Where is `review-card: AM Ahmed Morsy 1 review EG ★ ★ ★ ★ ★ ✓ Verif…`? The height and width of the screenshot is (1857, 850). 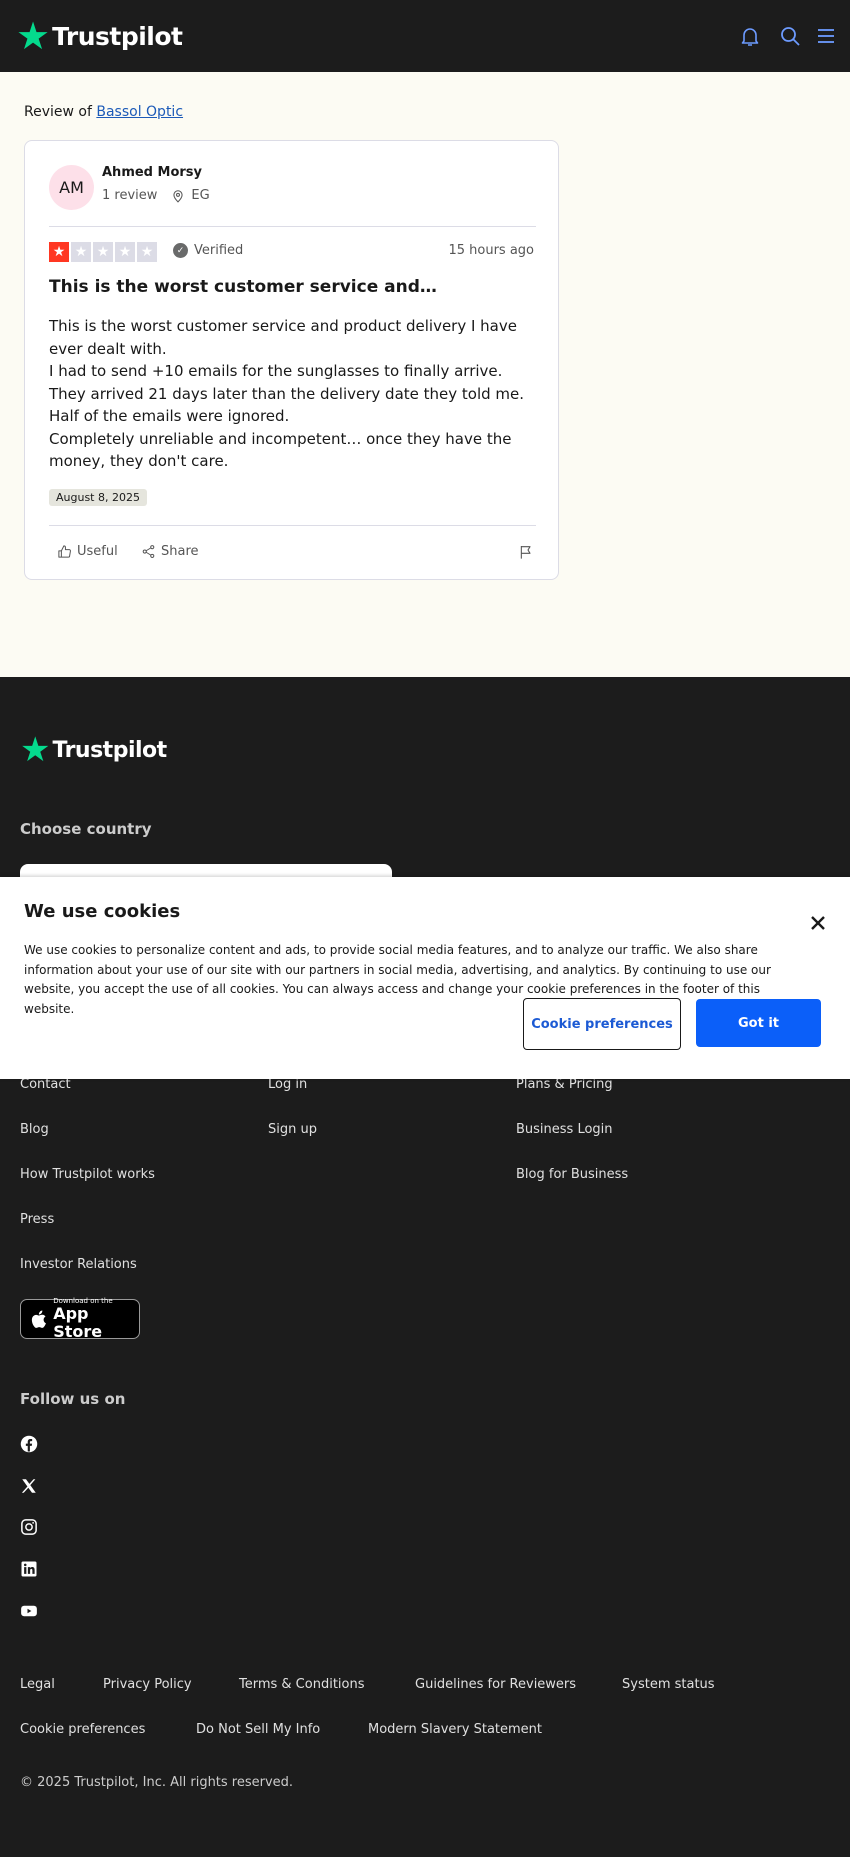 review-card: AM Ahmed Morsy 1 review EG ★ ★ ★ ★ ★ ✓ Verif… is located at coordinates (291, 360).